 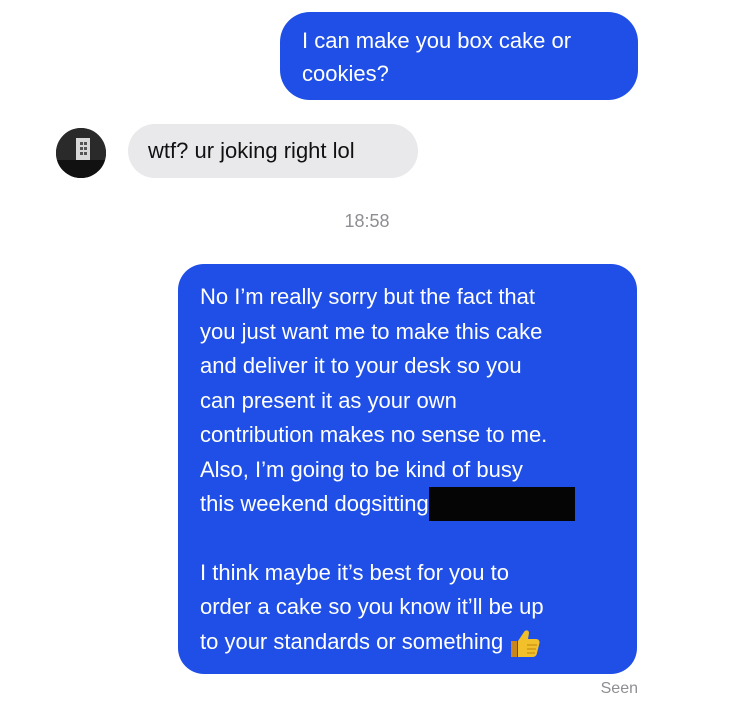 What do you see at coordinates (371, 331) in the screenshot?
I see `message-text-line: you just want me to make this cake` at bounding box center [371, 331].